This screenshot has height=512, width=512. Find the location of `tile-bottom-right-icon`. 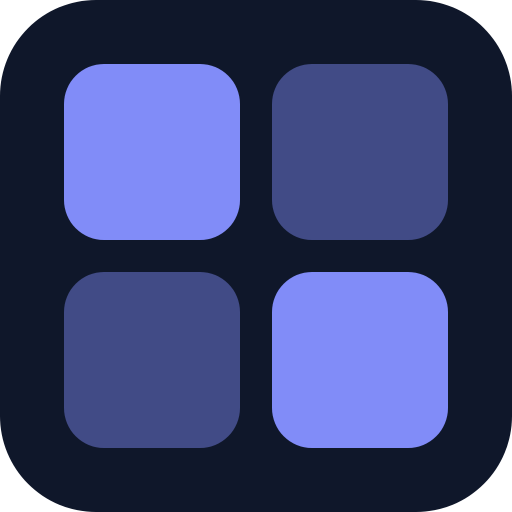

tile-bottom-right-icon is located at coordinates (360, 360).